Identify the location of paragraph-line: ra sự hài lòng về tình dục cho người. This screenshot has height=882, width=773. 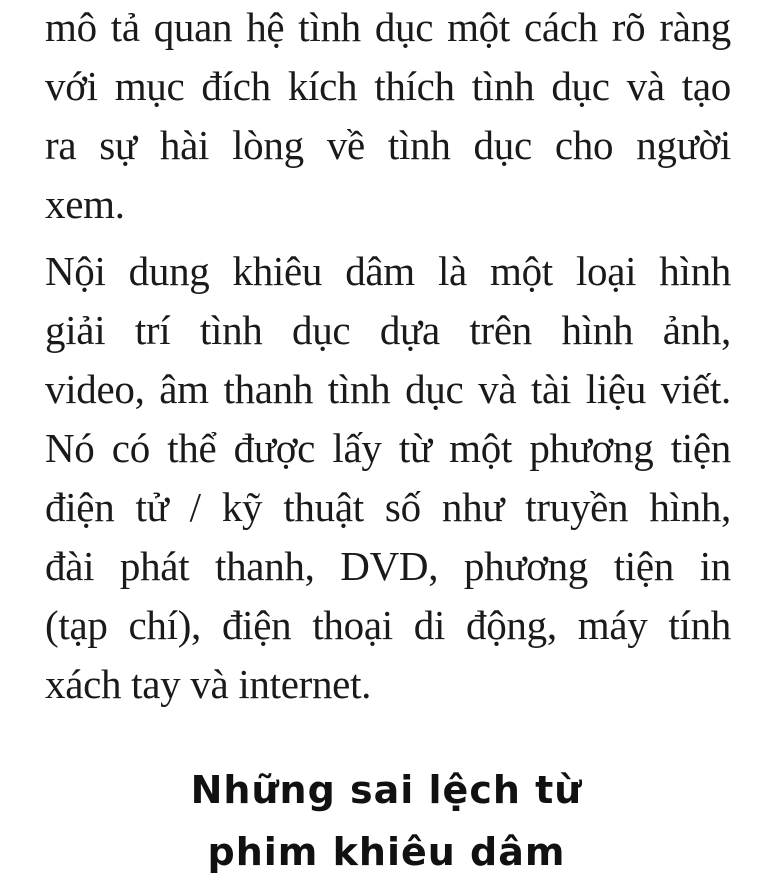
(388, 145).